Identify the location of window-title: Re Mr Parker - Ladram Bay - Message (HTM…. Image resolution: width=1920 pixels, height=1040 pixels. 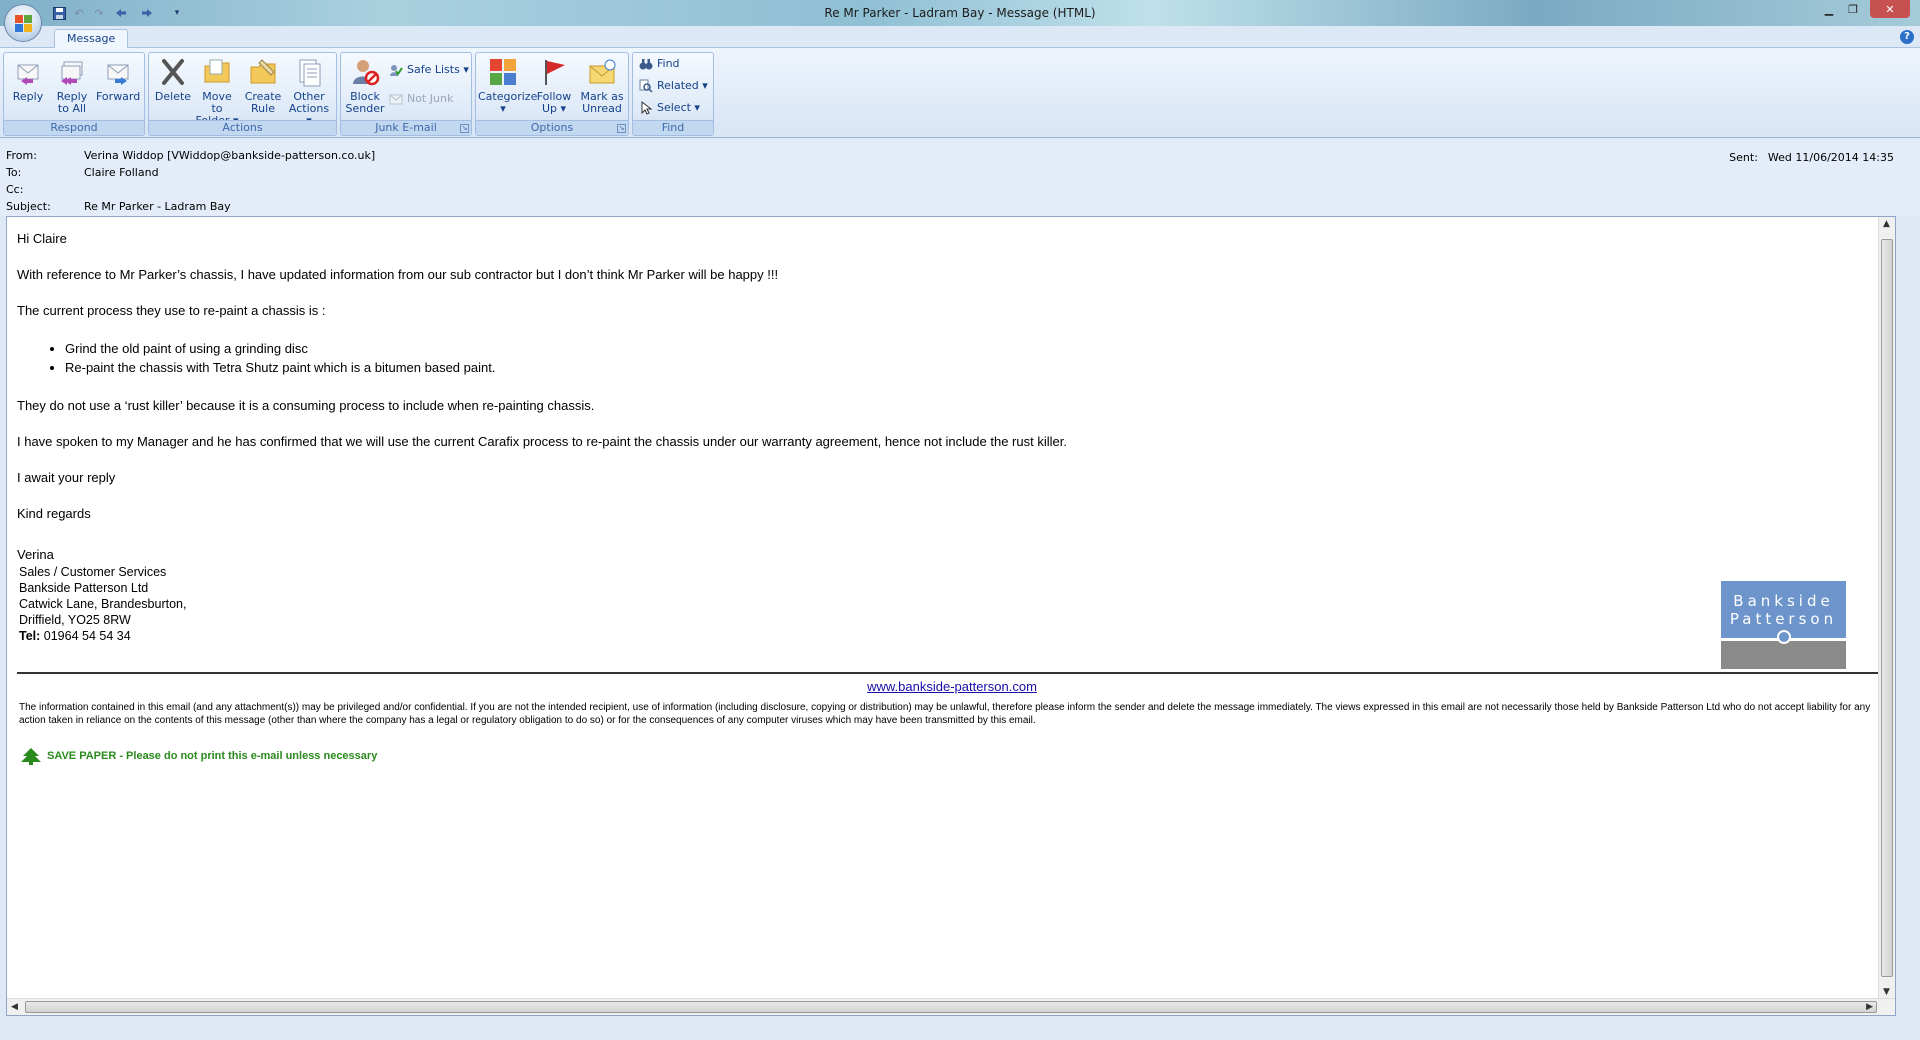
(960, 13).